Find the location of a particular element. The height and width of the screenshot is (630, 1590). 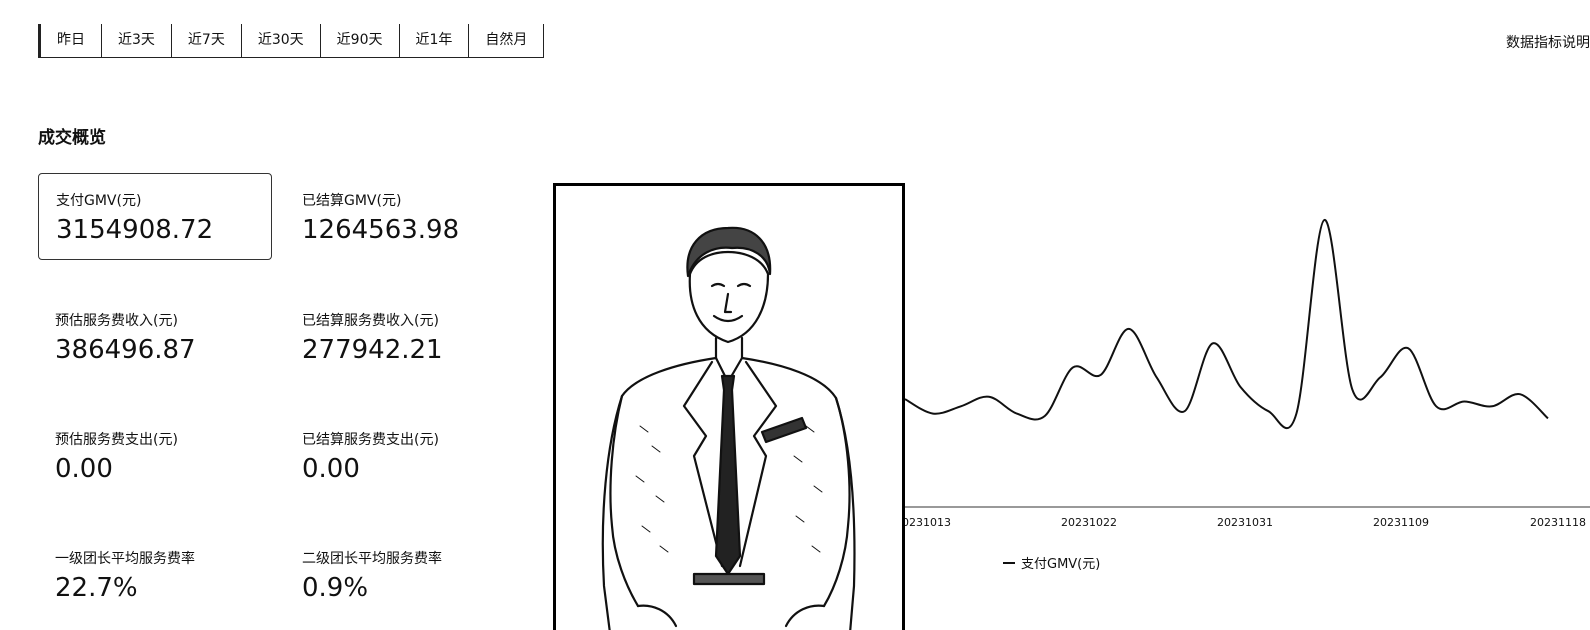

tab-last-7-days: 近7天 is located at coordinates (205, 40).